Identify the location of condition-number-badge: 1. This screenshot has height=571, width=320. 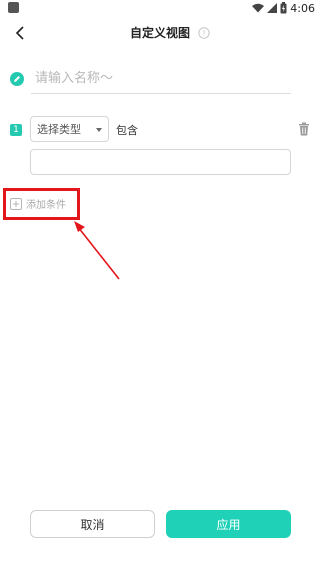
(16, 130).